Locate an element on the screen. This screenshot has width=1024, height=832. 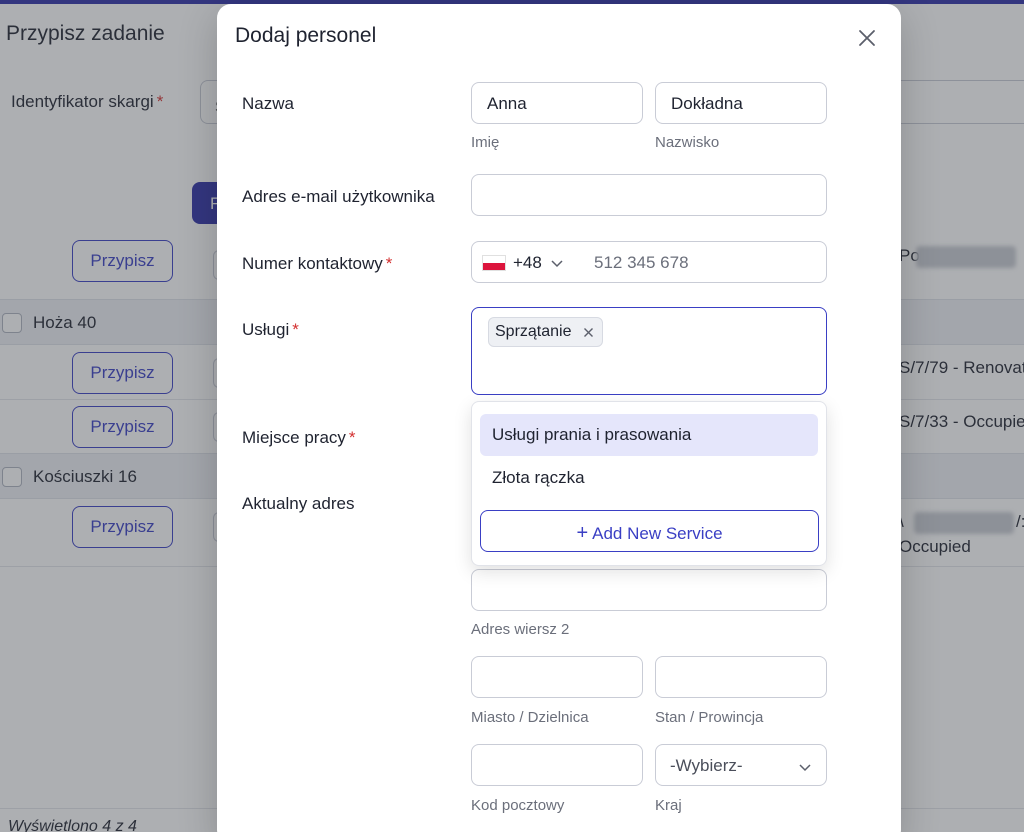
last-name-hint: Nazwisko is located at coordinates (687, 142).